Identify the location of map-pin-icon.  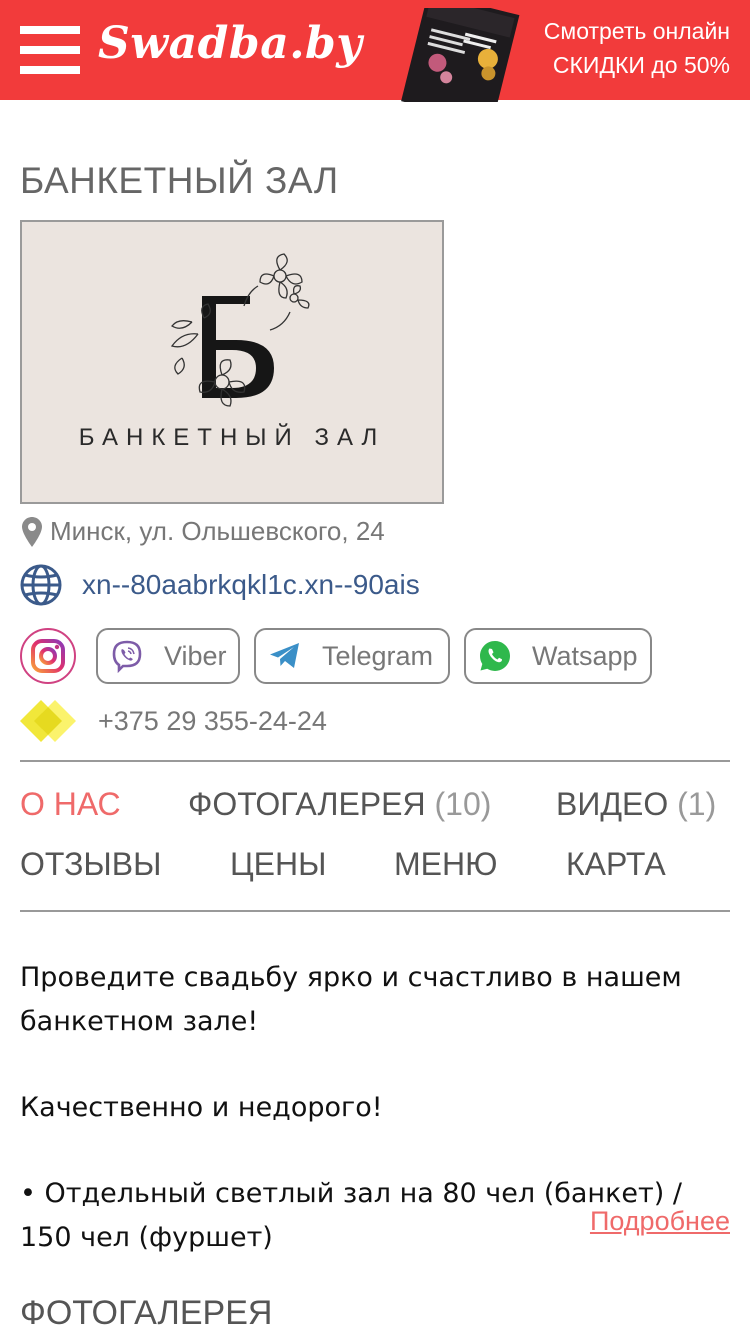
(32, 531).